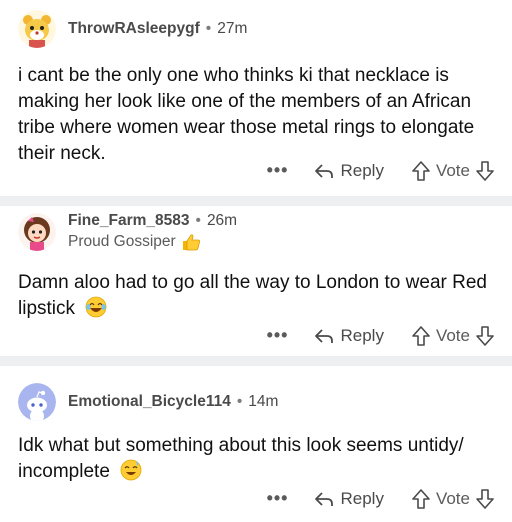  I want to click on girl-avatar-icon, so click(37, 231).